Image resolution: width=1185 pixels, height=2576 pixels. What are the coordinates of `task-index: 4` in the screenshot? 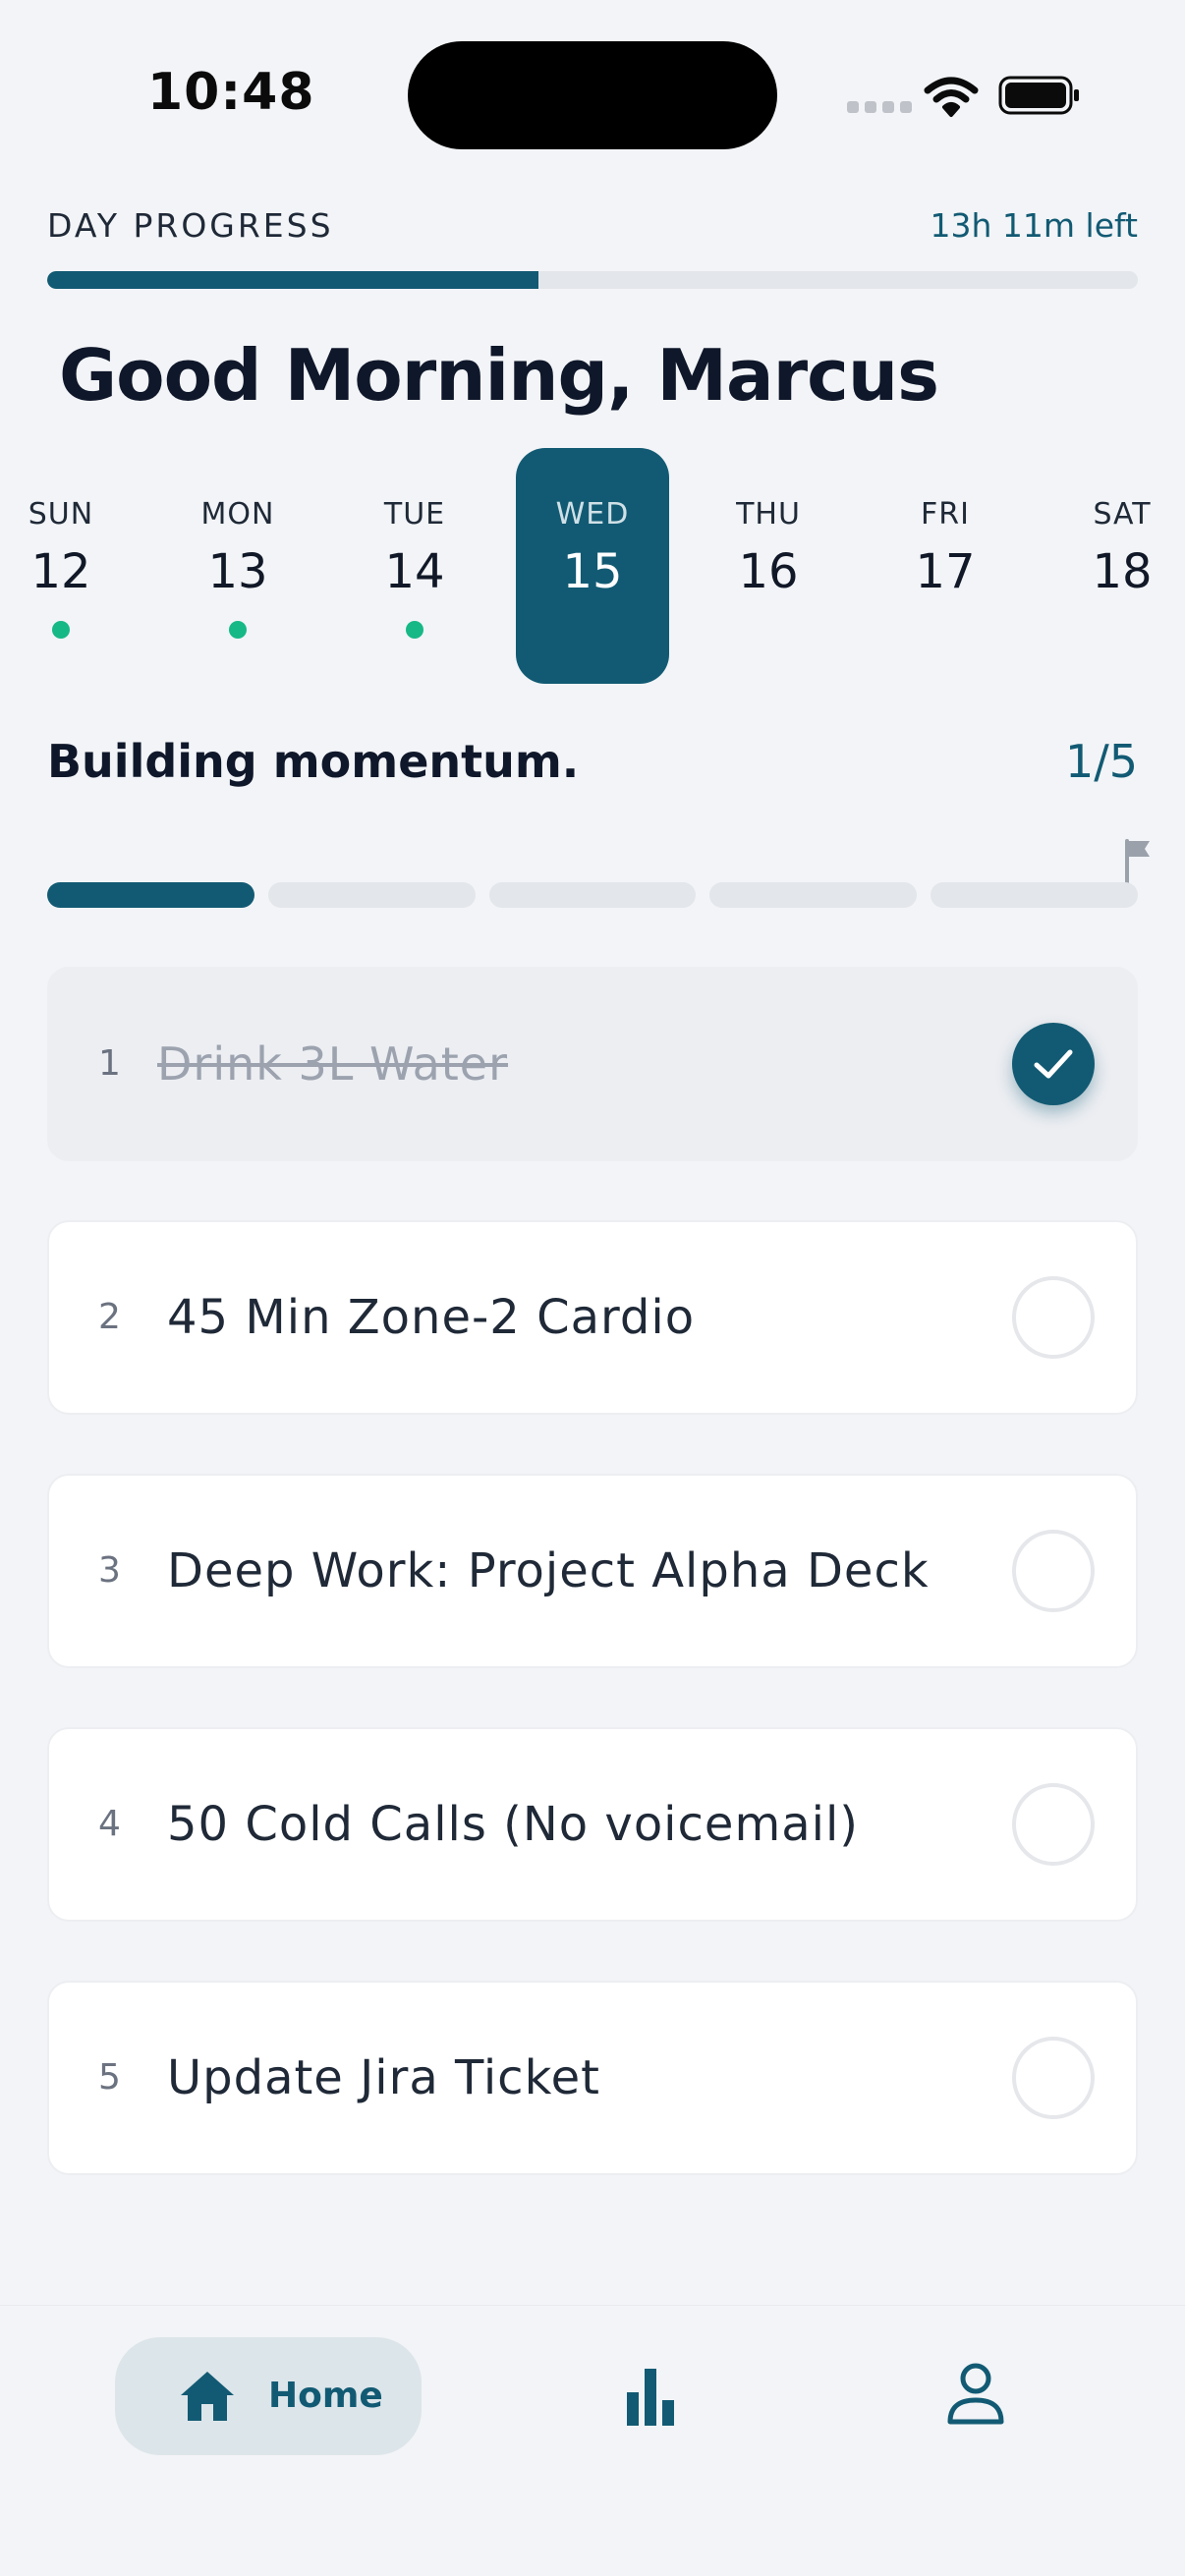 It's located at (110, 1824).